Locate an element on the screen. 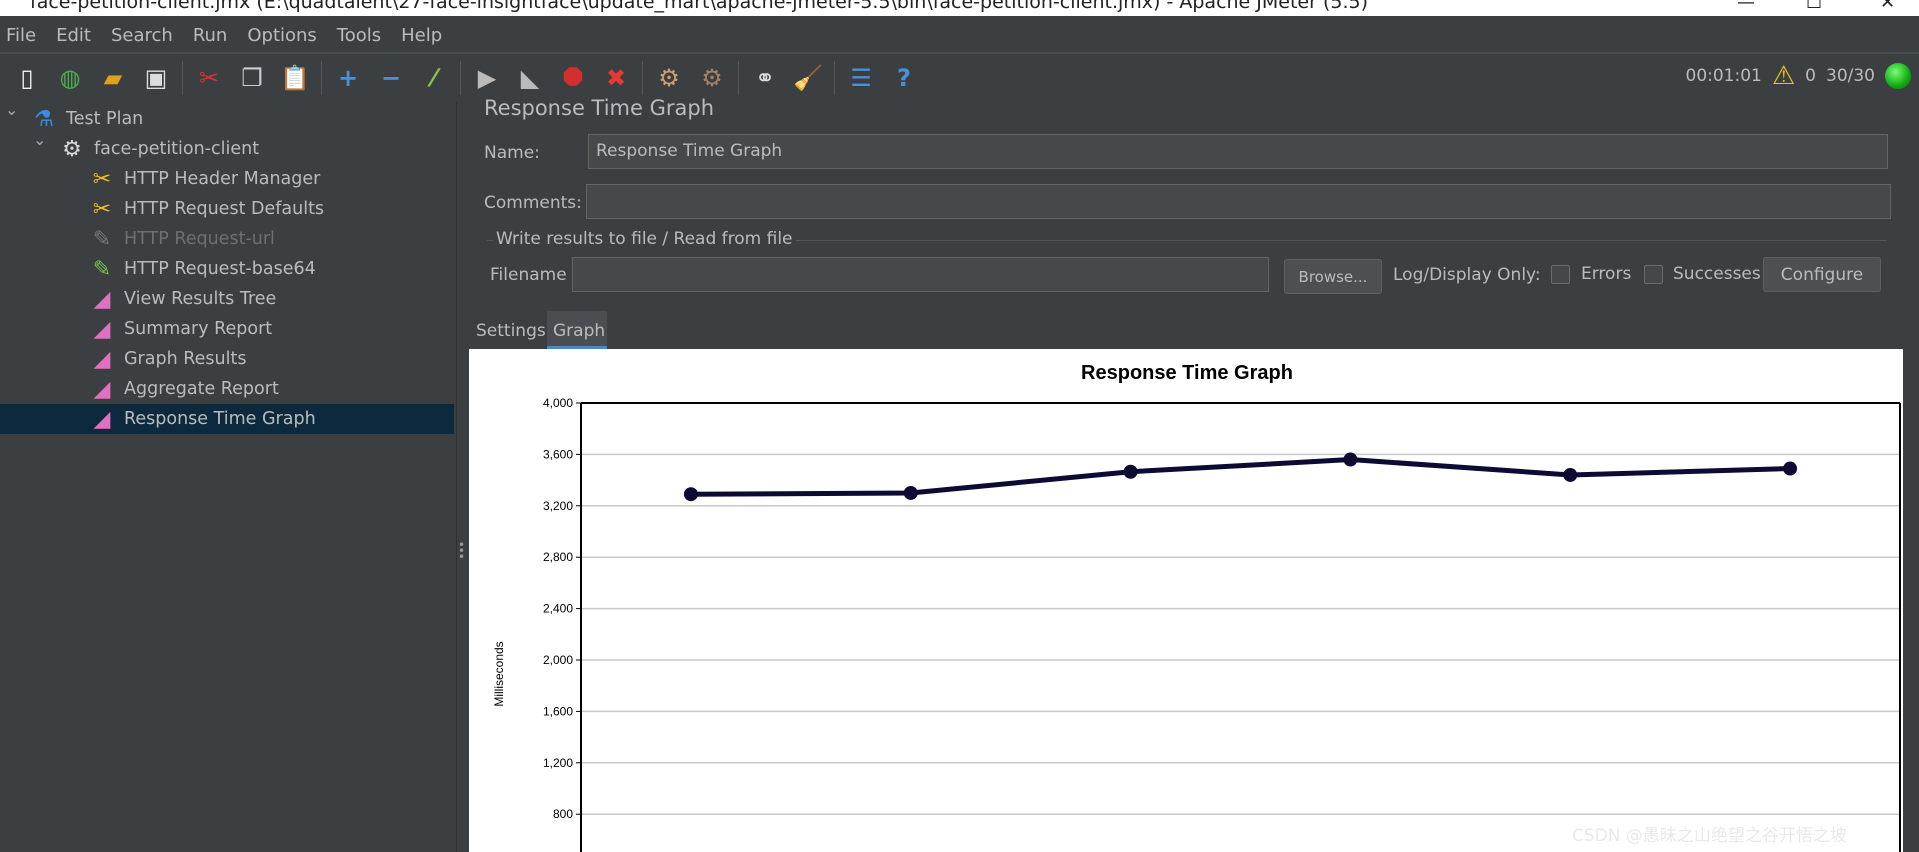  help-icon: ? is located at coordinates (904, 78).